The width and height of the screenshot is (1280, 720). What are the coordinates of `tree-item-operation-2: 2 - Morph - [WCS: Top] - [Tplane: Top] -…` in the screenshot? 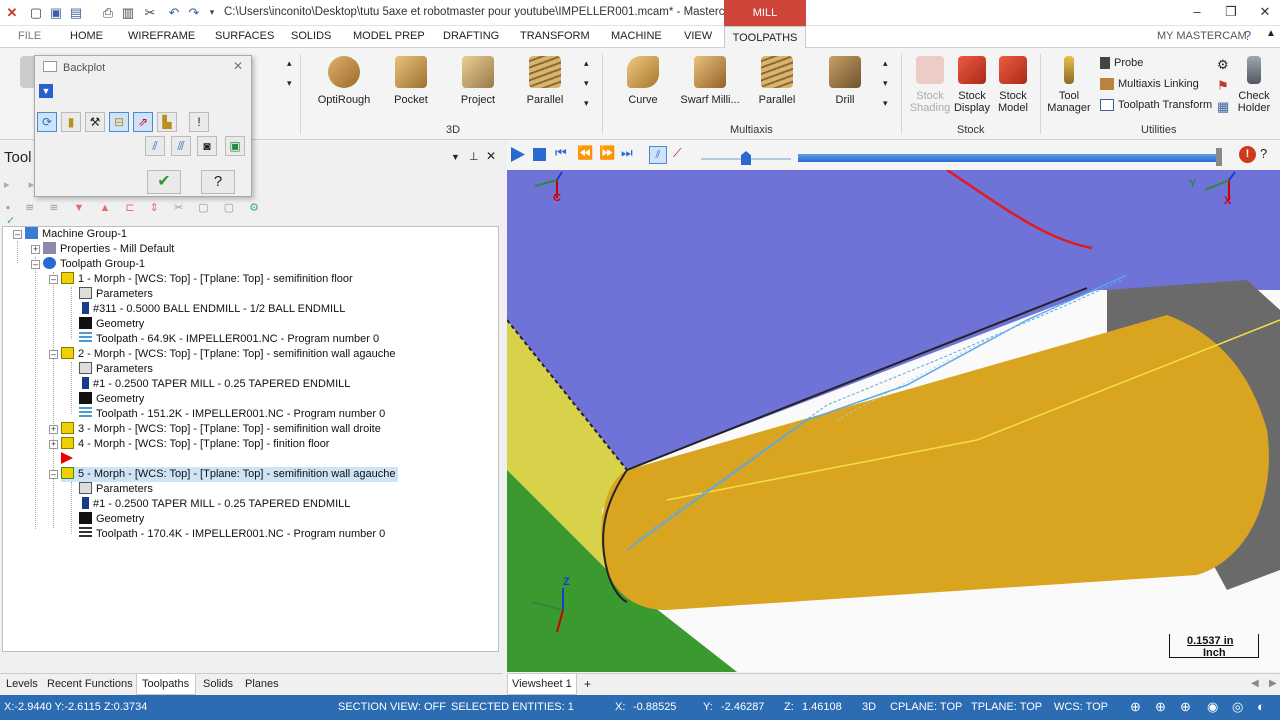 It's located at (228, 354).